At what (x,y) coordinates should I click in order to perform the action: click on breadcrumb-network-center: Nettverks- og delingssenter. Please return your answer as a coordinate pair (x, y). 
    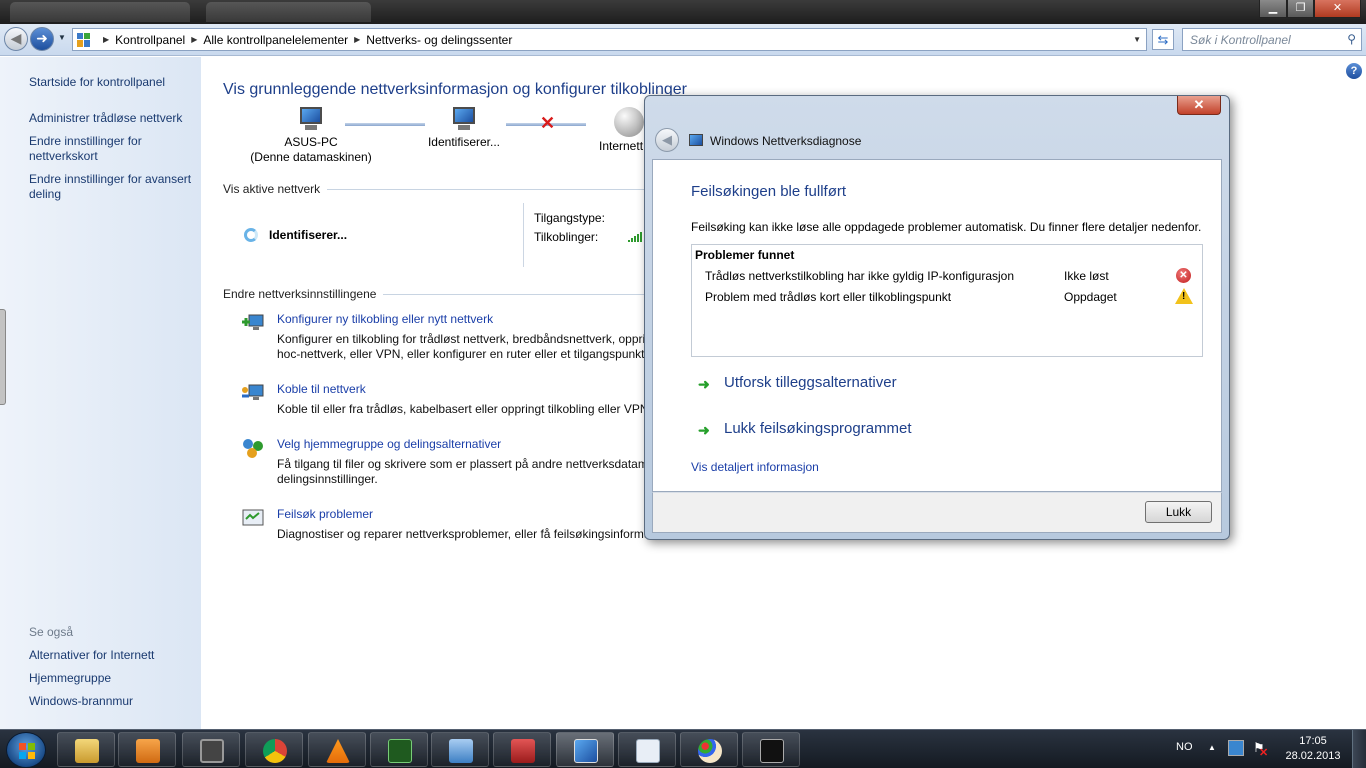
    Looking at the image, I should click on (439, 40).